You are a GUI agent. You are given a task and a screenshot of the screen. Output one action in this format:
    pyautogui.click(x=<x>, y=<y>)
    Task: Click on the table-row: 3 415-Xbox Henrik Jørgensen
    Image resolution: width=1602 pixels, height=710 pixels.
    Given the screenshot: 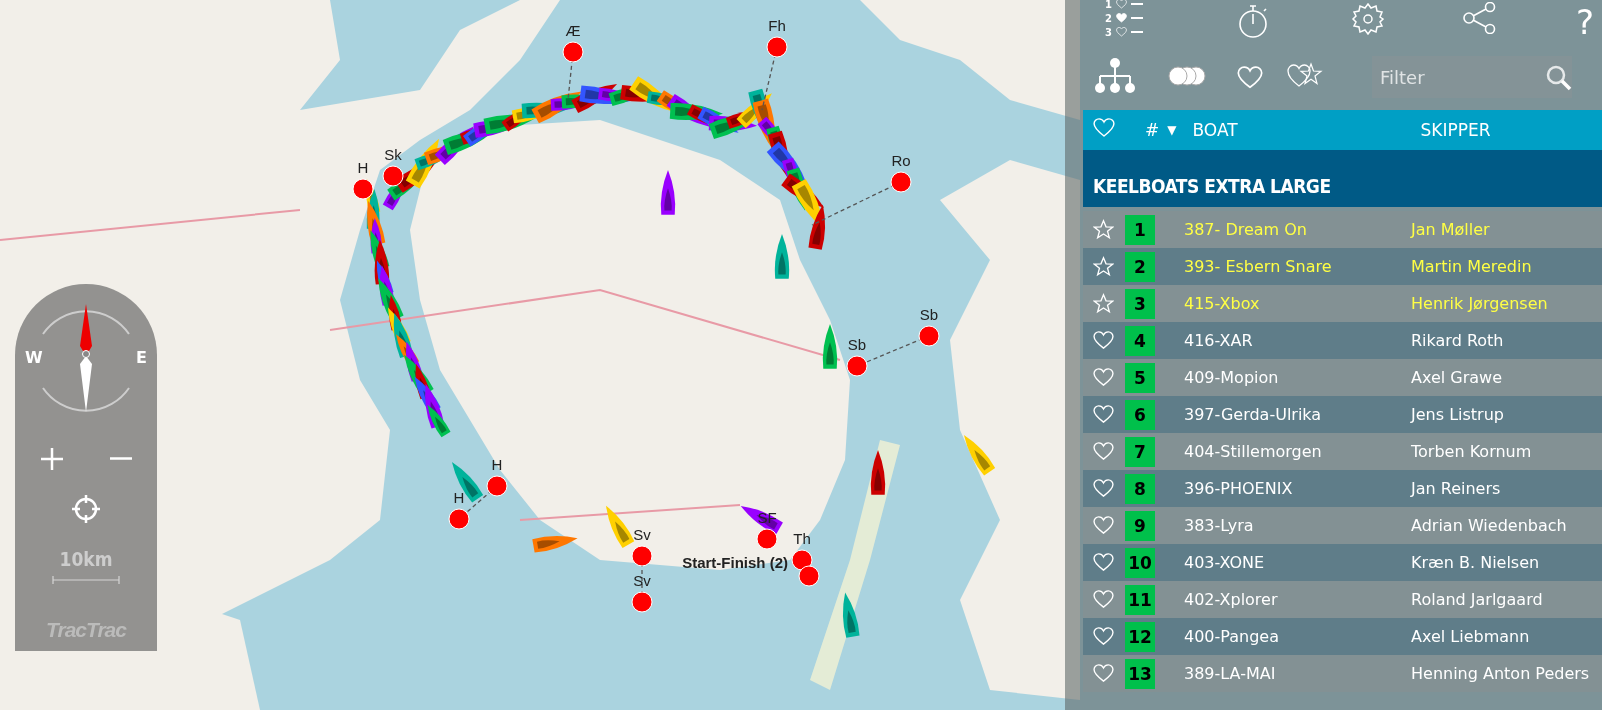 What is the action you would take?
    pyautogui.click(x=1342, y=303)
    